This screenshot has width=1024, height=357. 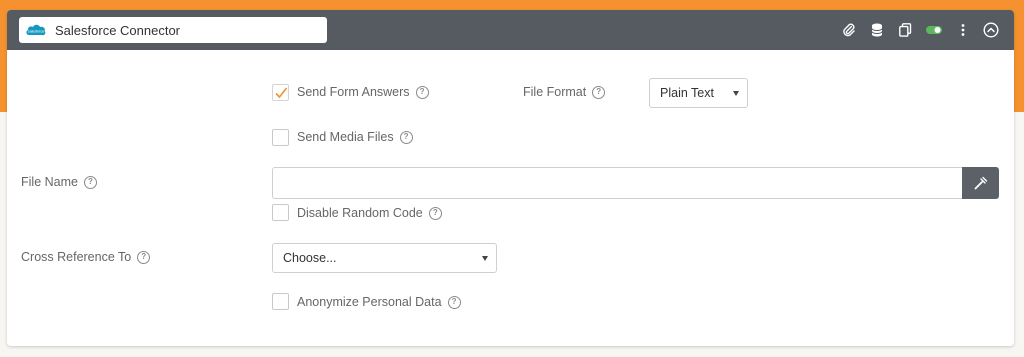 I want to click on file-format-select: Plain Text, so click(x=698, y=93).